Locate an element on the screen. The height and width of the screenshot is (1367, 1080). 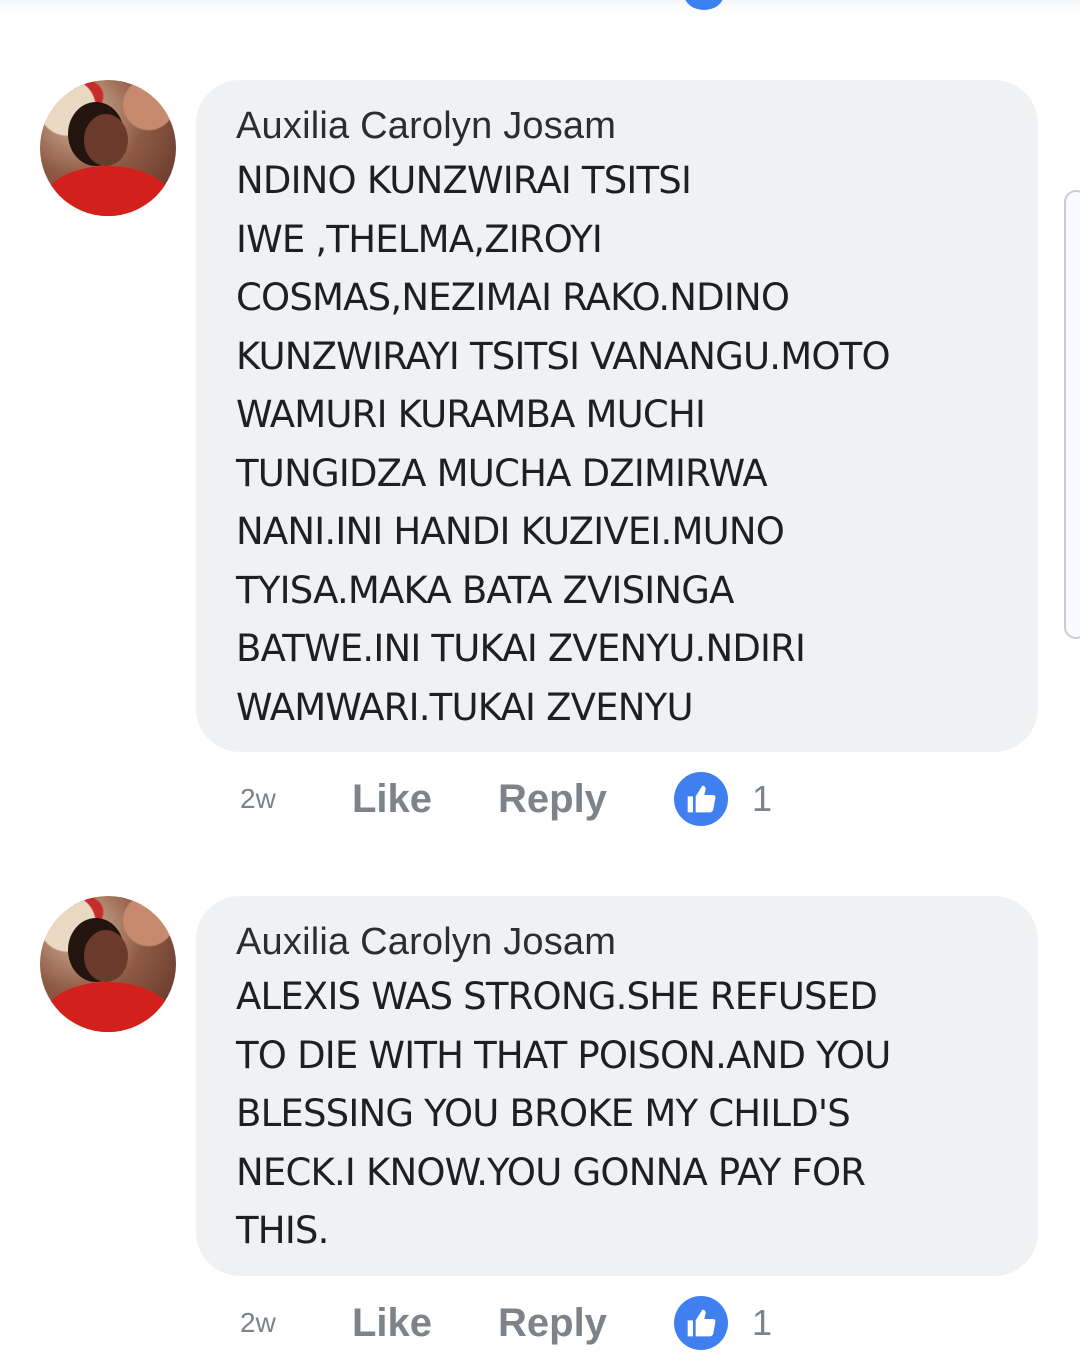
previous-comment-actions-strip is located at coordinates (540, 6).